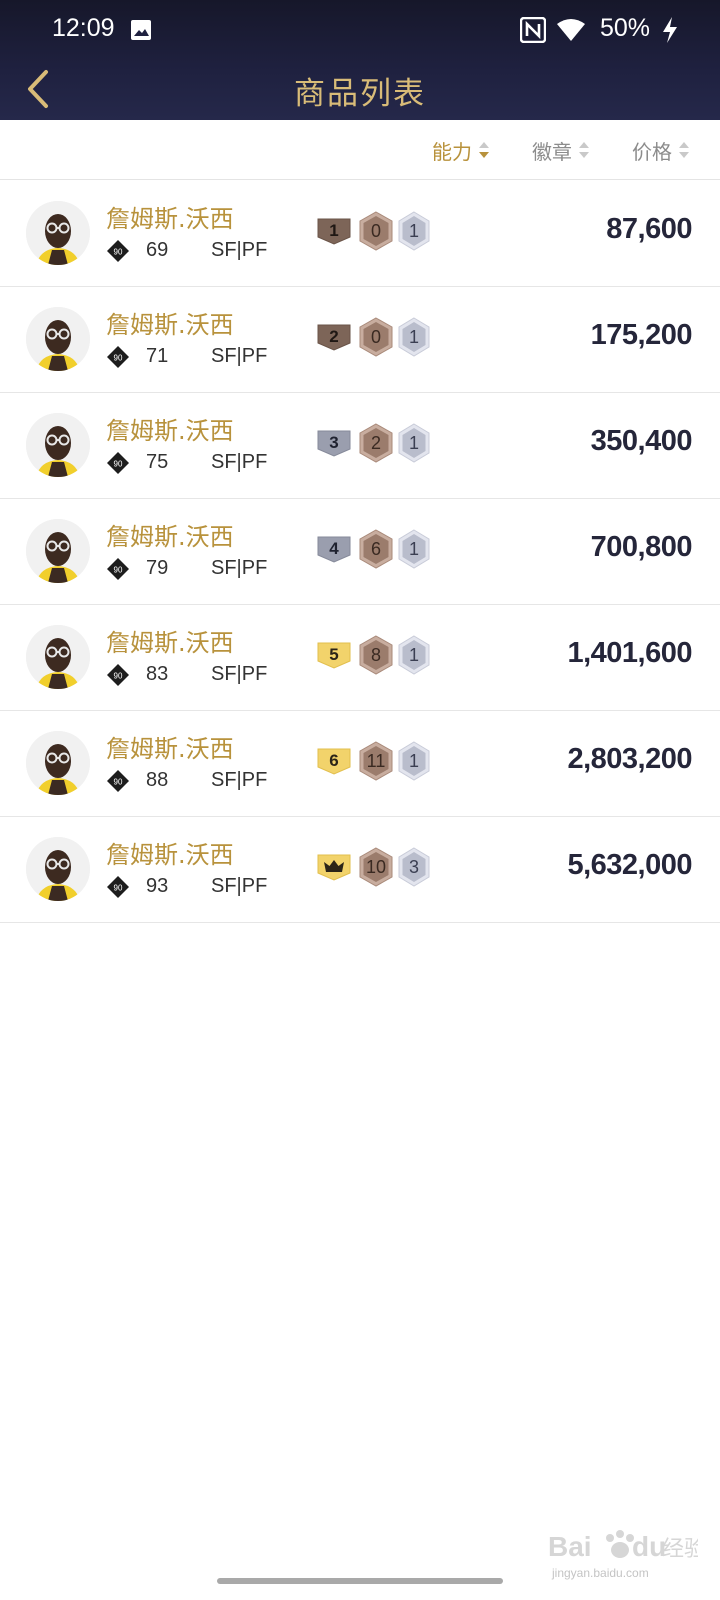 The image size is (720, 1600). I want to click on item-price: 2,803,200, so click(629, 759).